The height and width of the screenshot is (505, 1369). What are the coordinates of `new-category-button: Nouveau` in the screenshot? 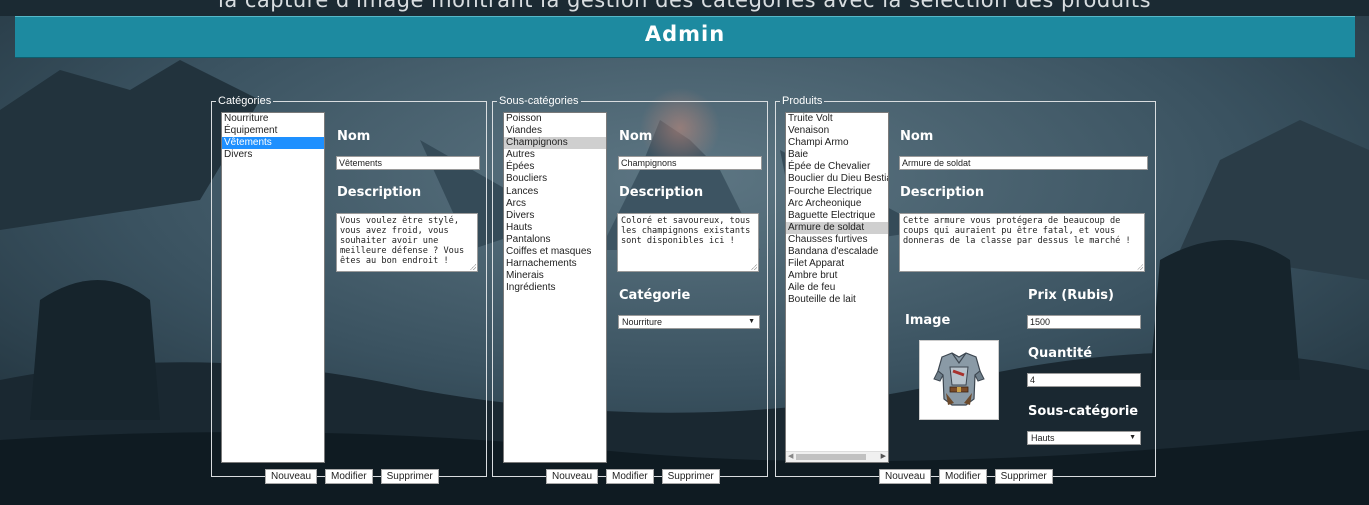 It's located at (291, 476).